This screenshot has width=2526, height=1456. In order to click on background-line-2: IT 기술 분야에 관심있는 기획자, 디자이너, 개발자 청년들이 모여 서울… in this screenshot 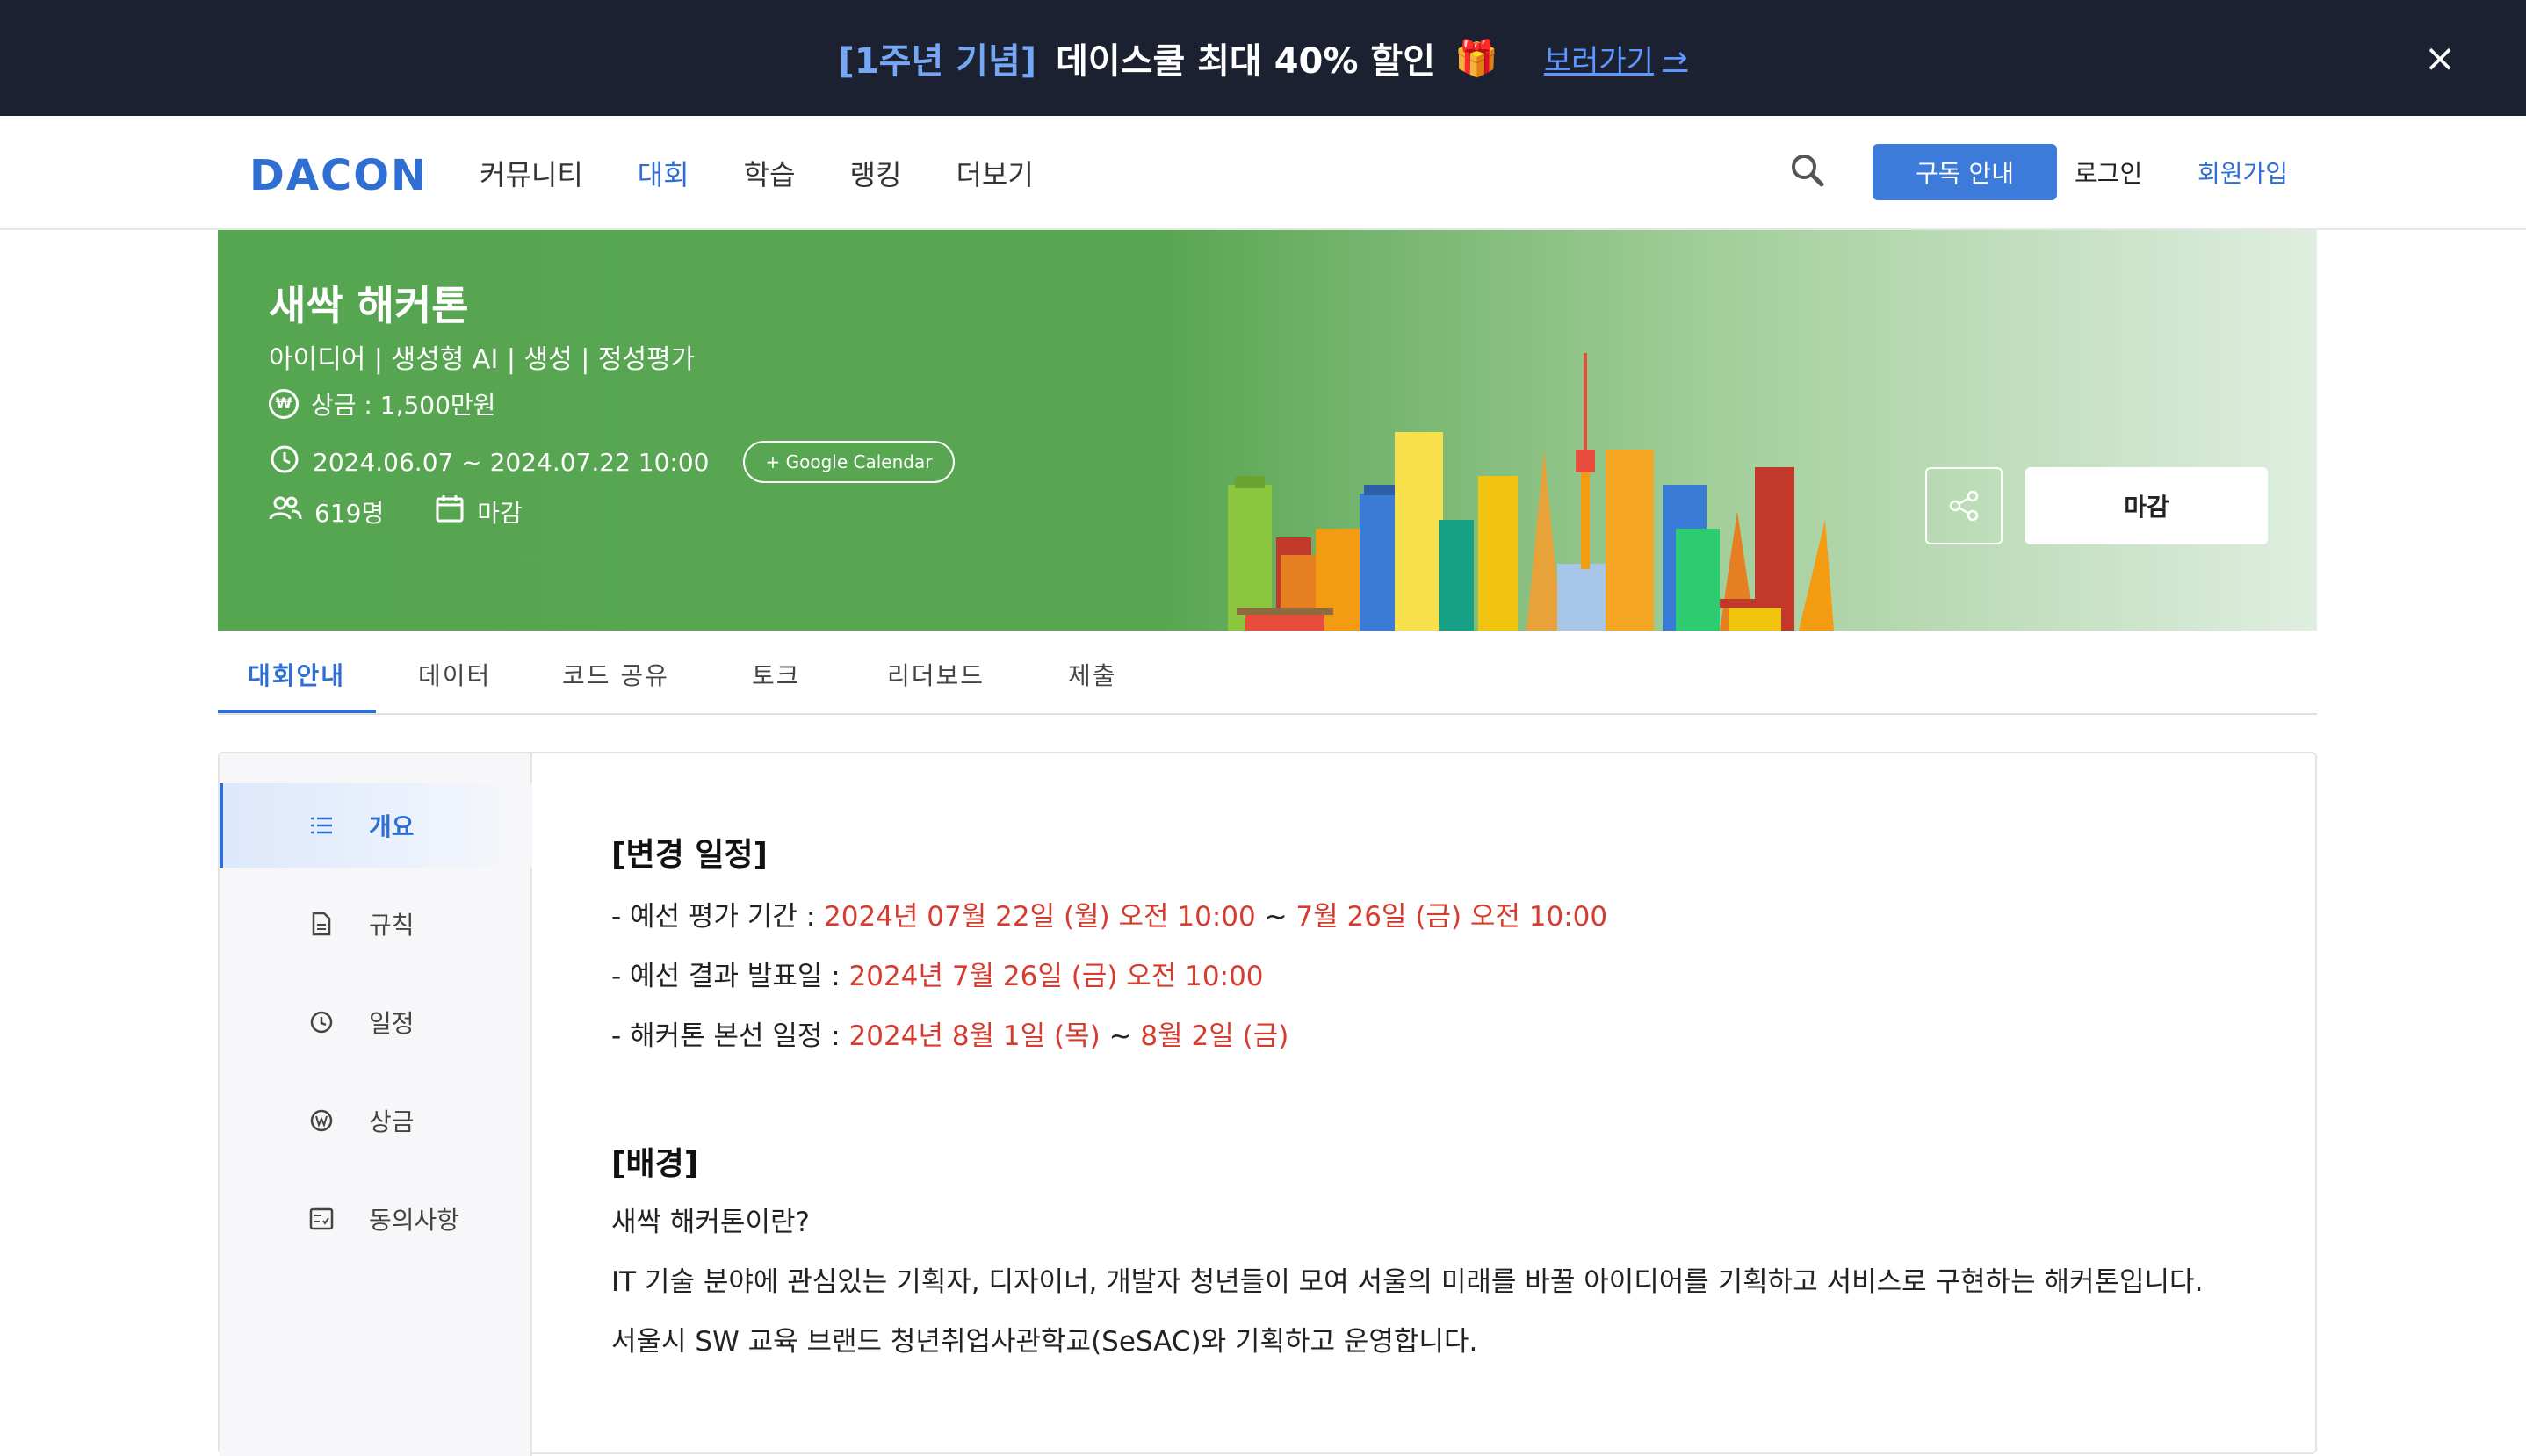, I will do `click(1407, 1282)`.